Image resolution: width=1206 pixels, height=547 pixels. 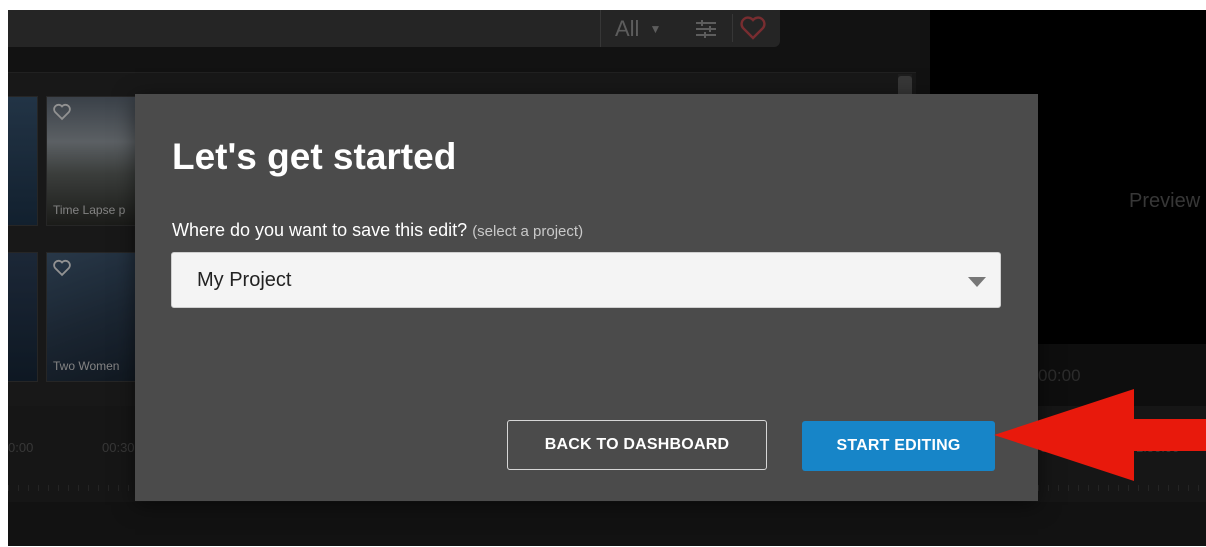 I want to click on back-to-dashboard-button: BACK TO DASHBOARD, so click(x=637, y=445).